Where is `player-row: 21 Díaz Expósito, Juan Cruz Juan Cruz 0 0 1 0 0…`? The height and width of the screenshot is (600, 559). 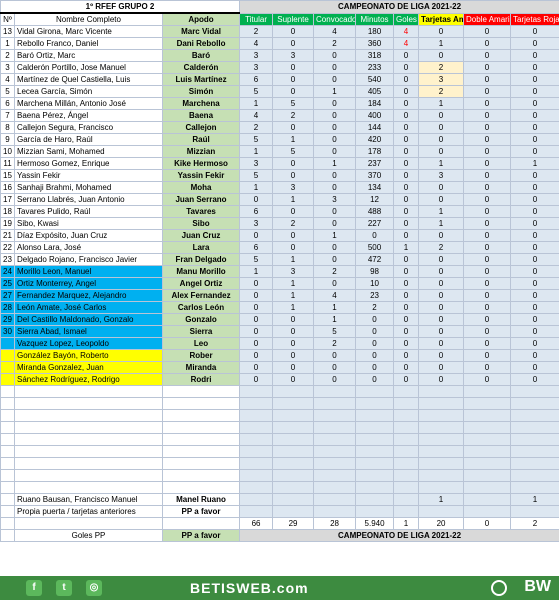 player-row: 21 Díaz Expósito, Juan Cruz Juan Cruz 0 0 1 0 0… is located at coordinates (279, 235).